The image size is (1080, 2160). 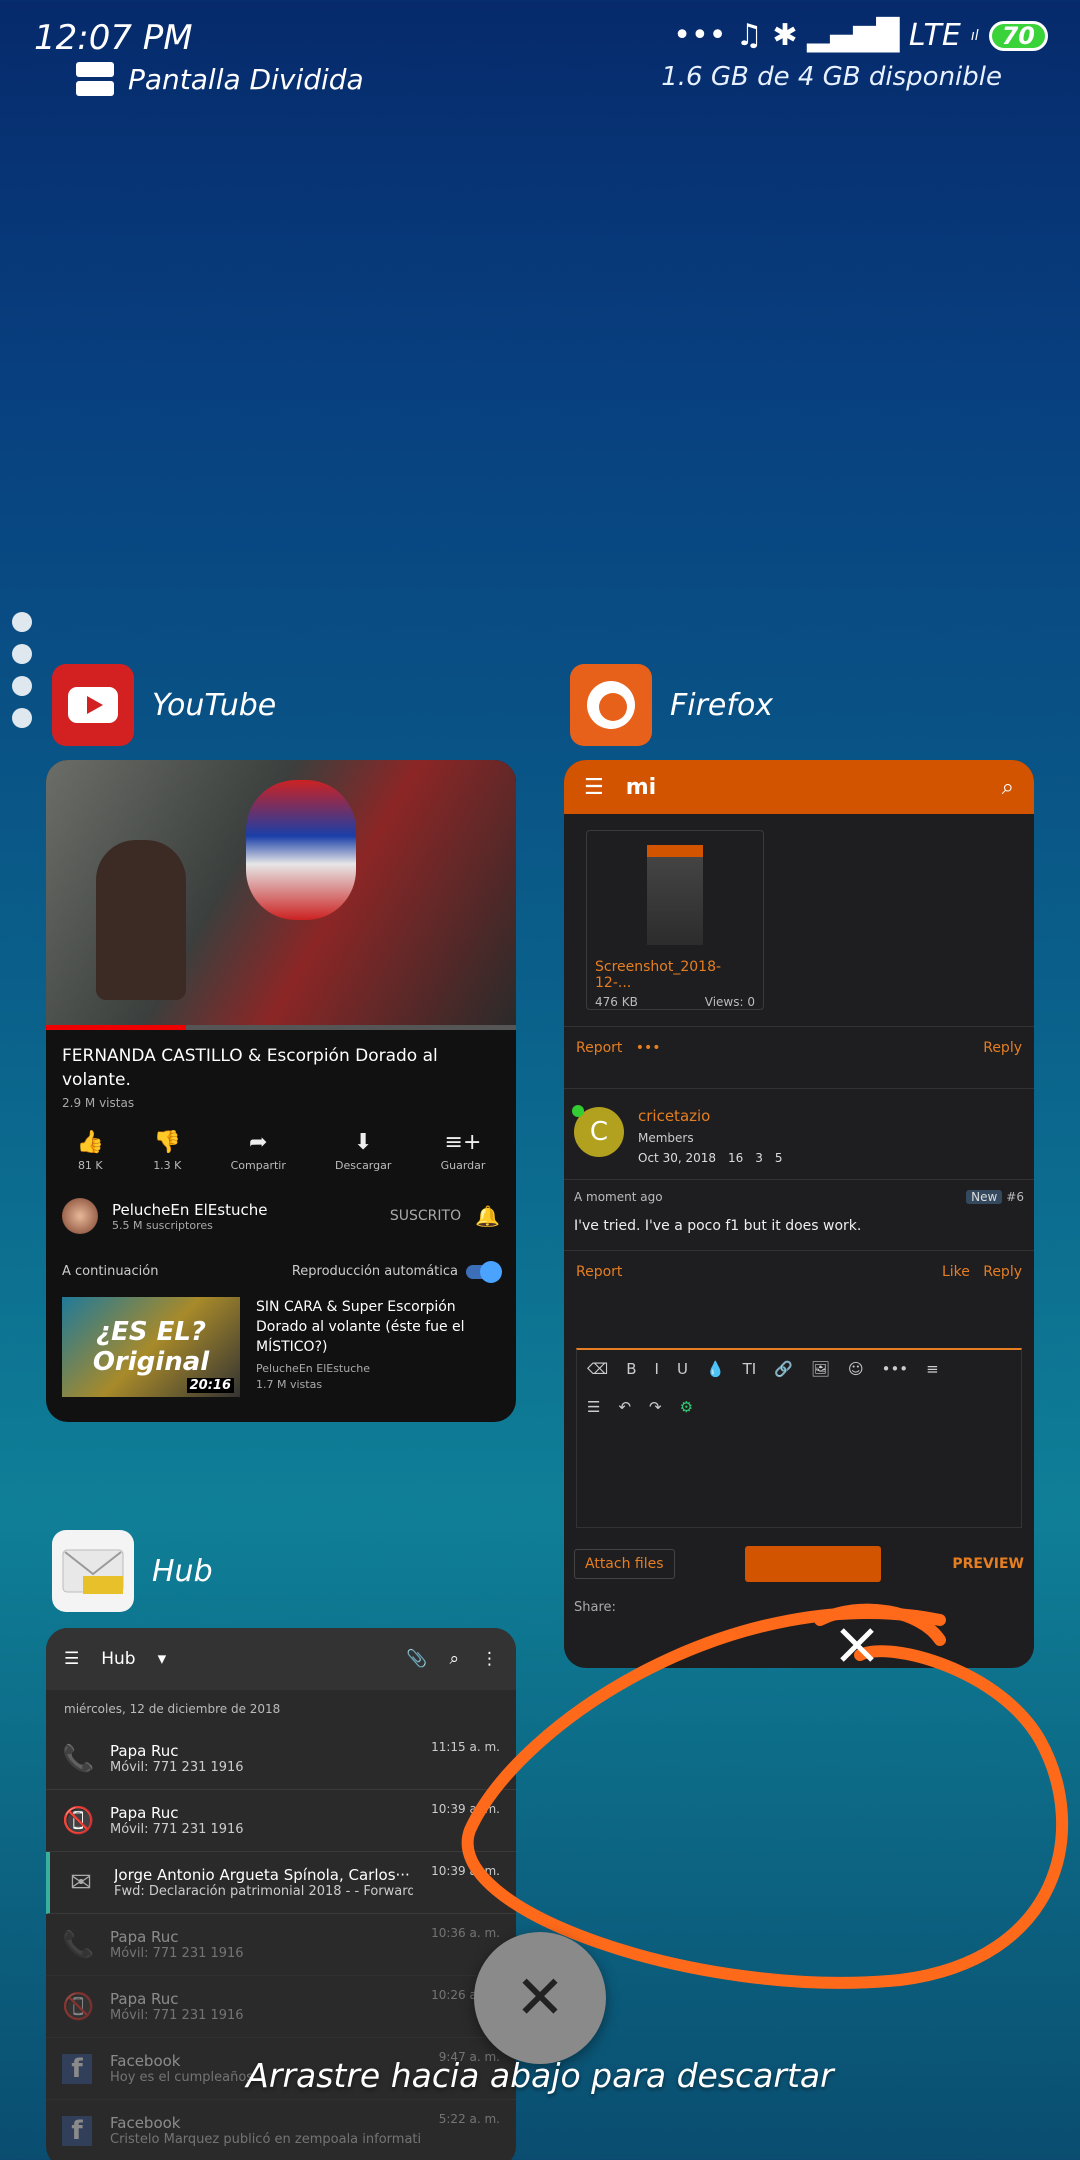 What do you see at coordinates (95, 79) in the screenshot?
I see `split-screen-icon` at bounding box center [95, 79].